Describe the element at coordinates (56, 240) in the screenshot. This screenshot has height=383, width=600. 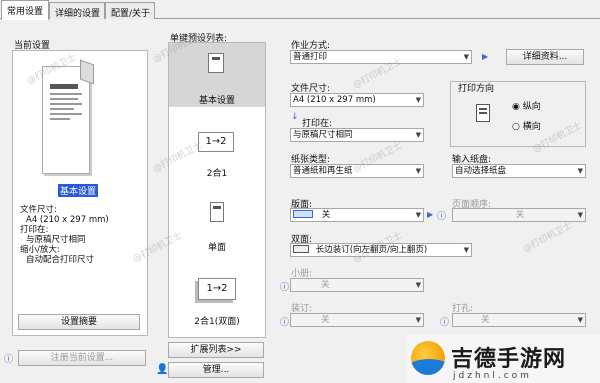
I see `detail-print-on-value: 与原稿尺寸相同` at that location.